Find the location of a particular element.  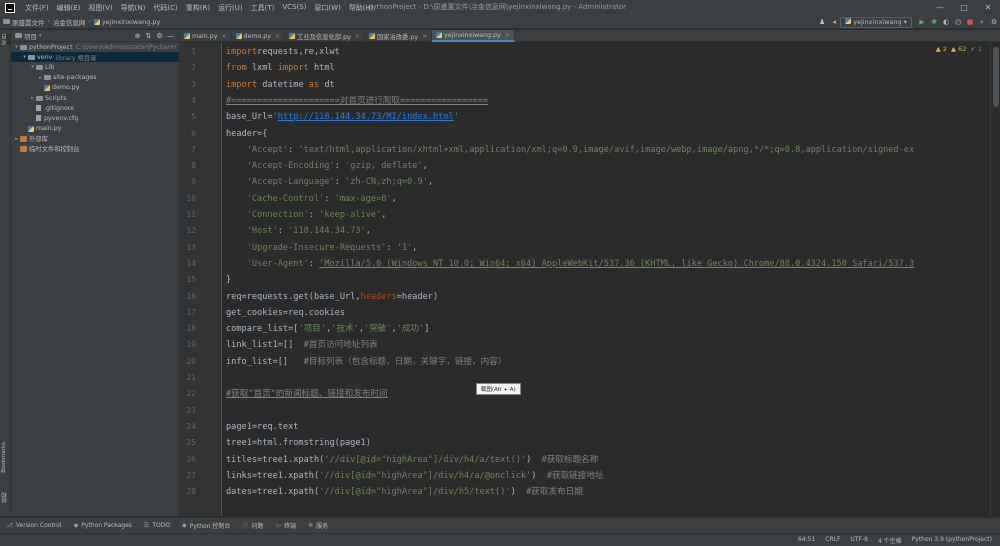

minus-icon: — is located at coordinates (170, 36).